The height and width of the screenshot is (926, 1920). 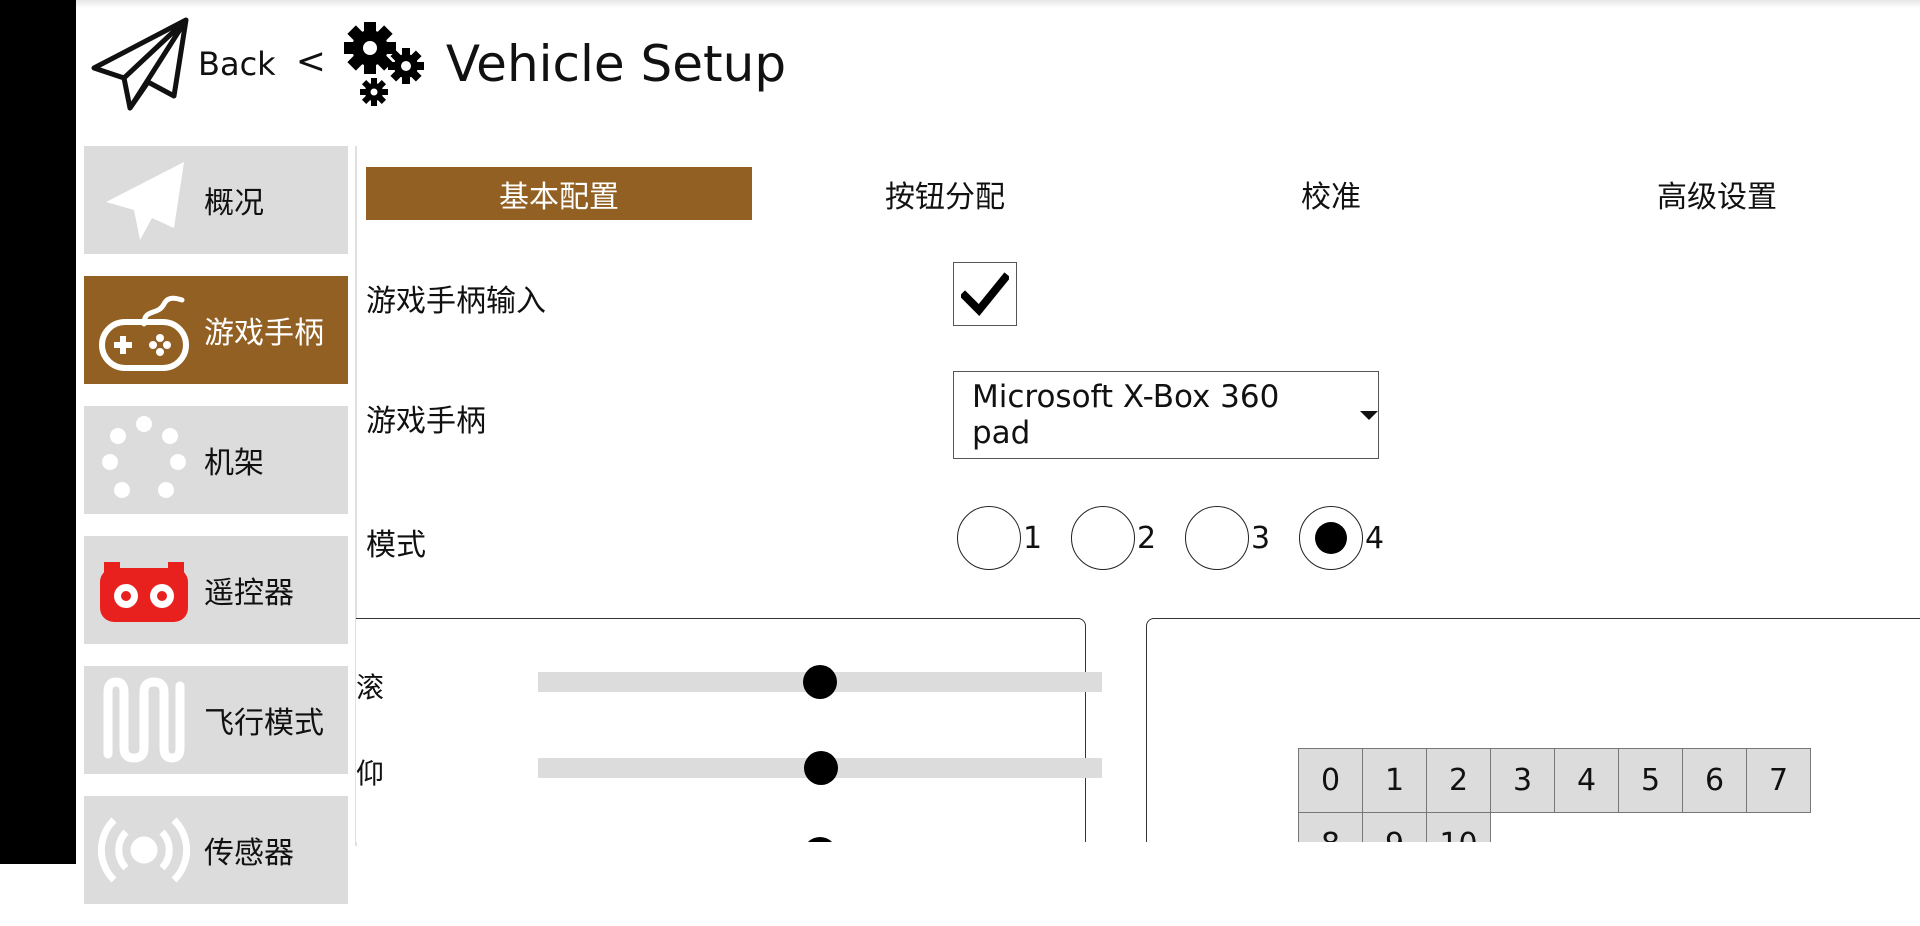 What do you see at coordinates (1330, 827) in the screenshot?
I see `button-indicator: 8` at bounding box center [1330, 827].